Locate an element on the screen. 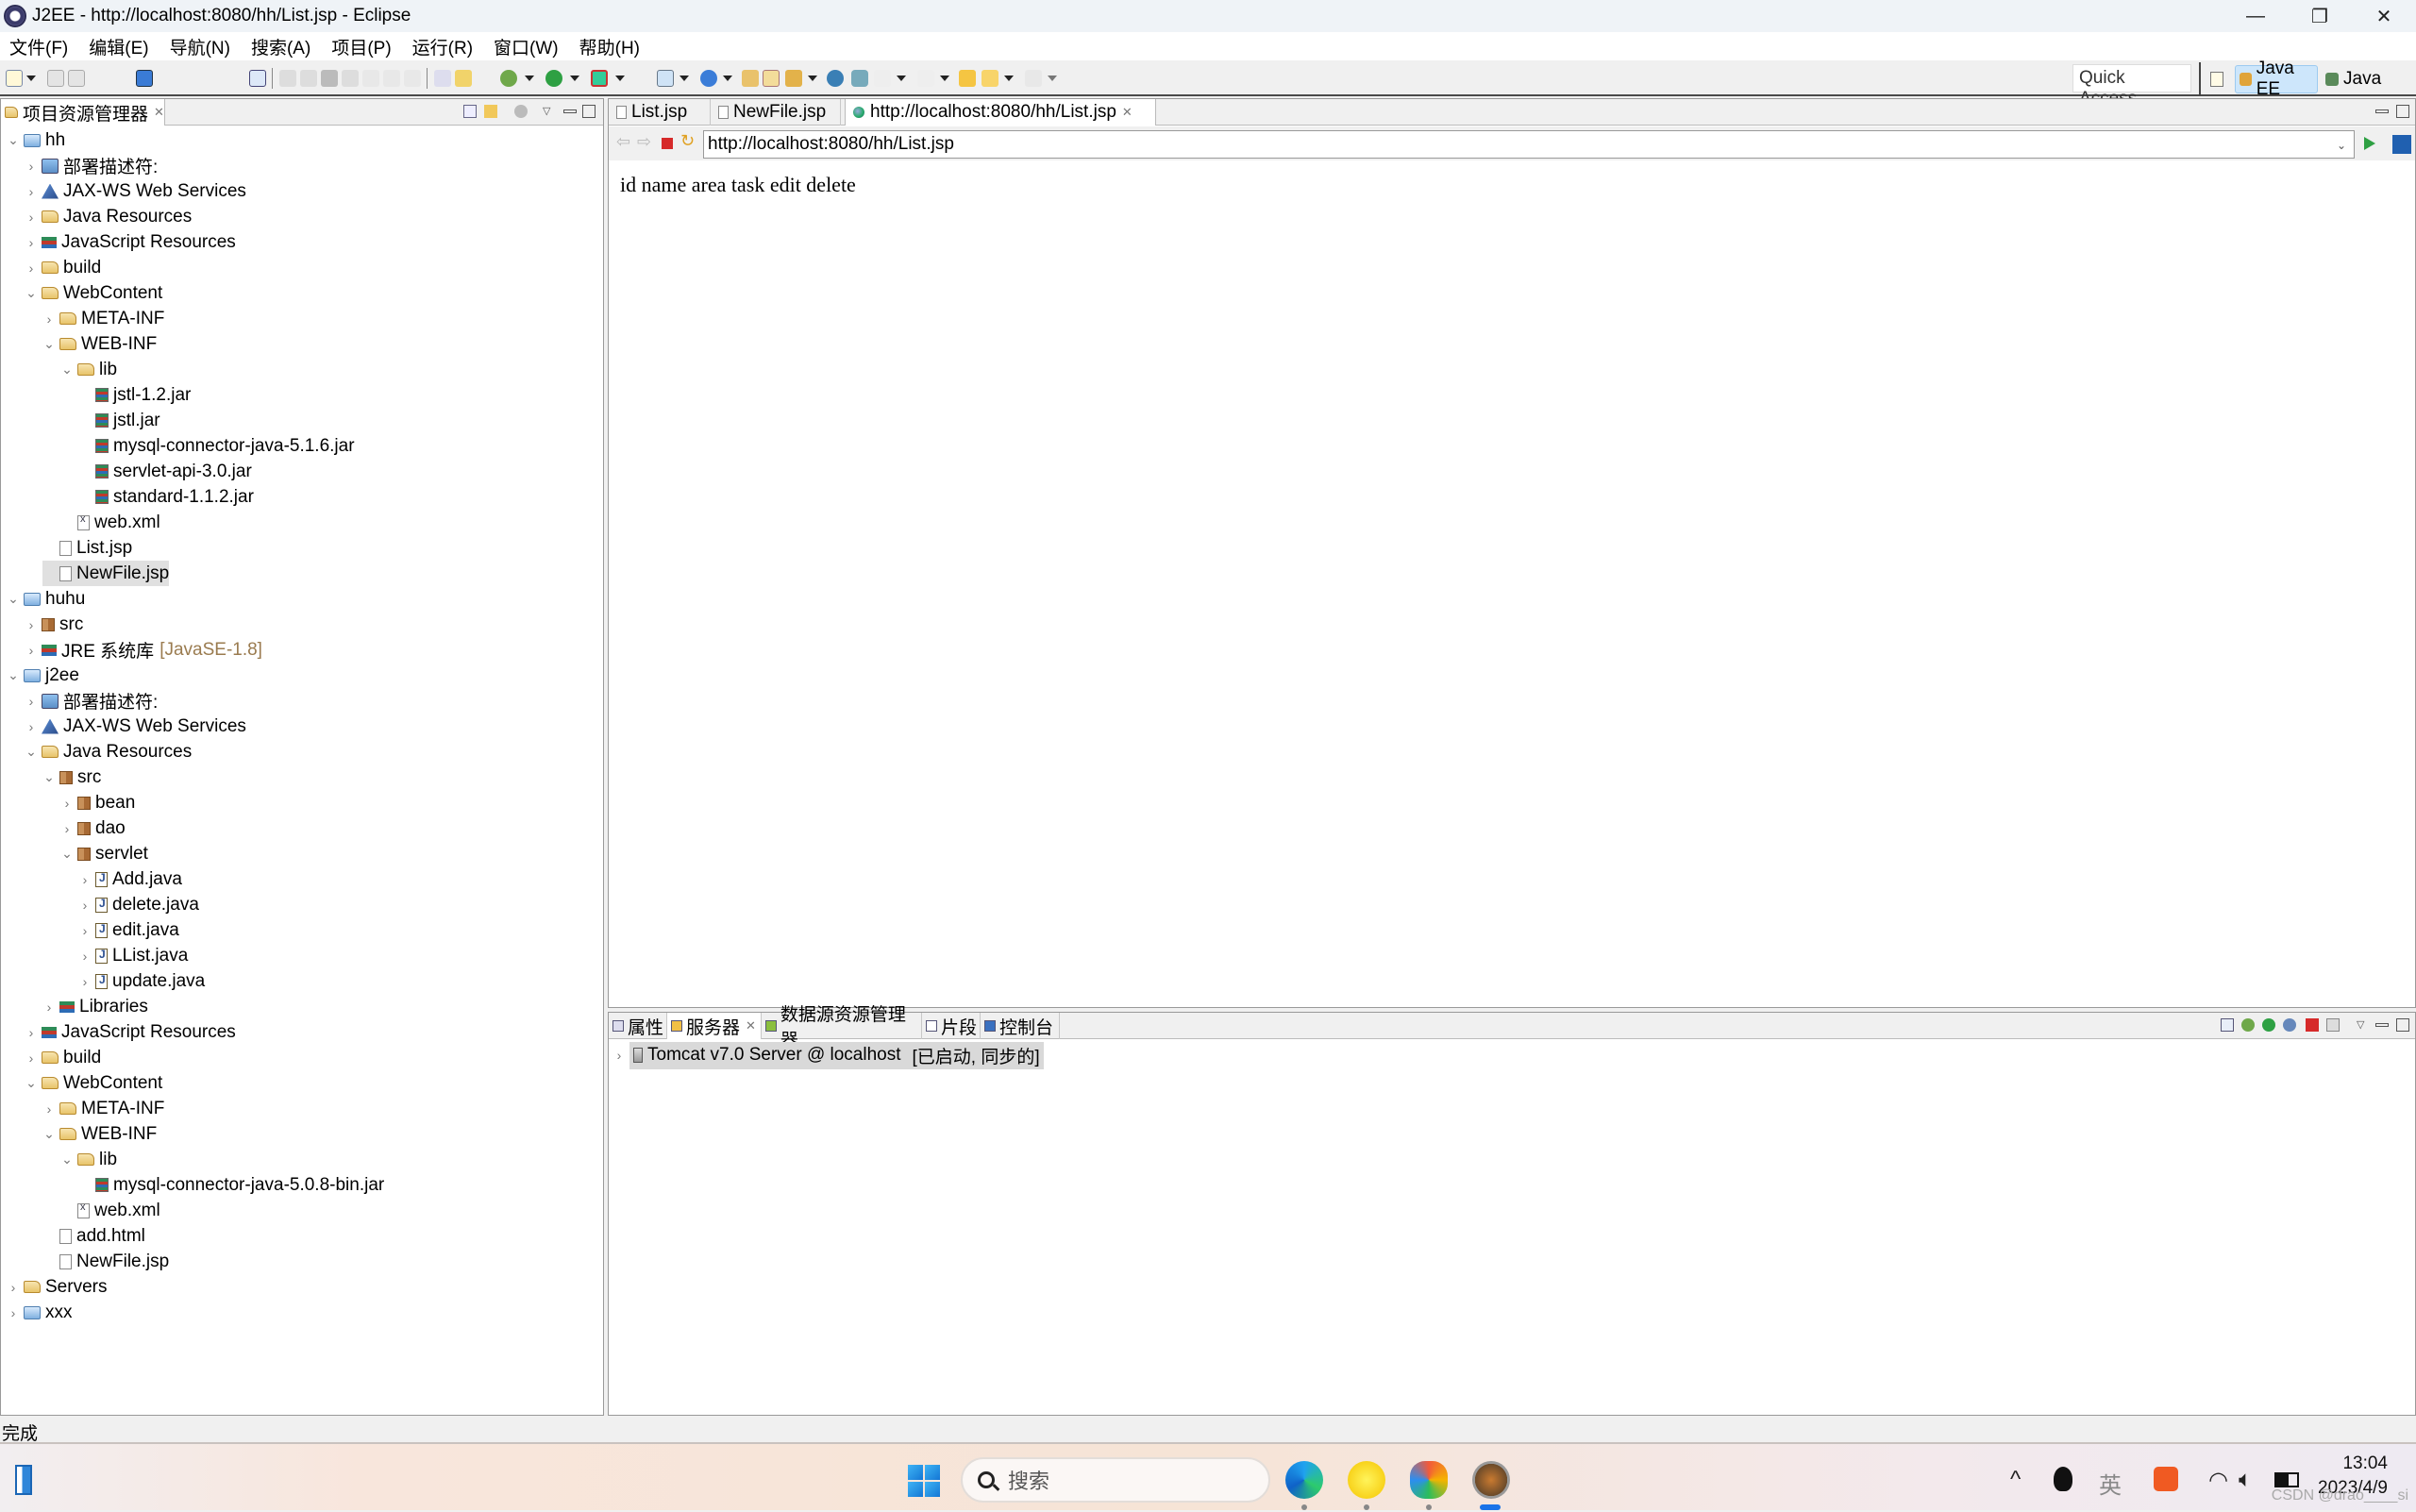 The width and height of the screenshot is (2416, 1512). launch-icon is located at coordinates (859, 78).